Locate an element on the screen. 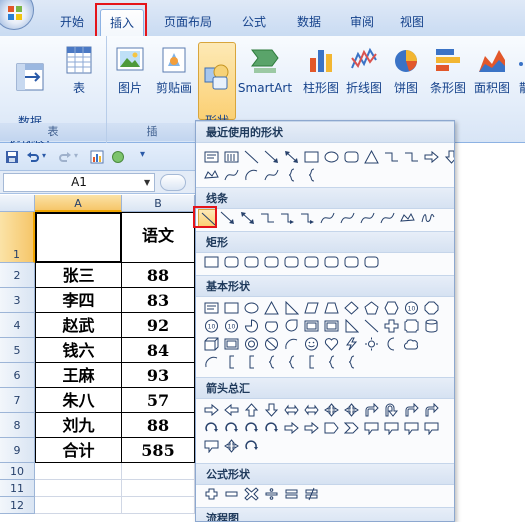  oval-shape-icon is located at coordinates (331, 157).